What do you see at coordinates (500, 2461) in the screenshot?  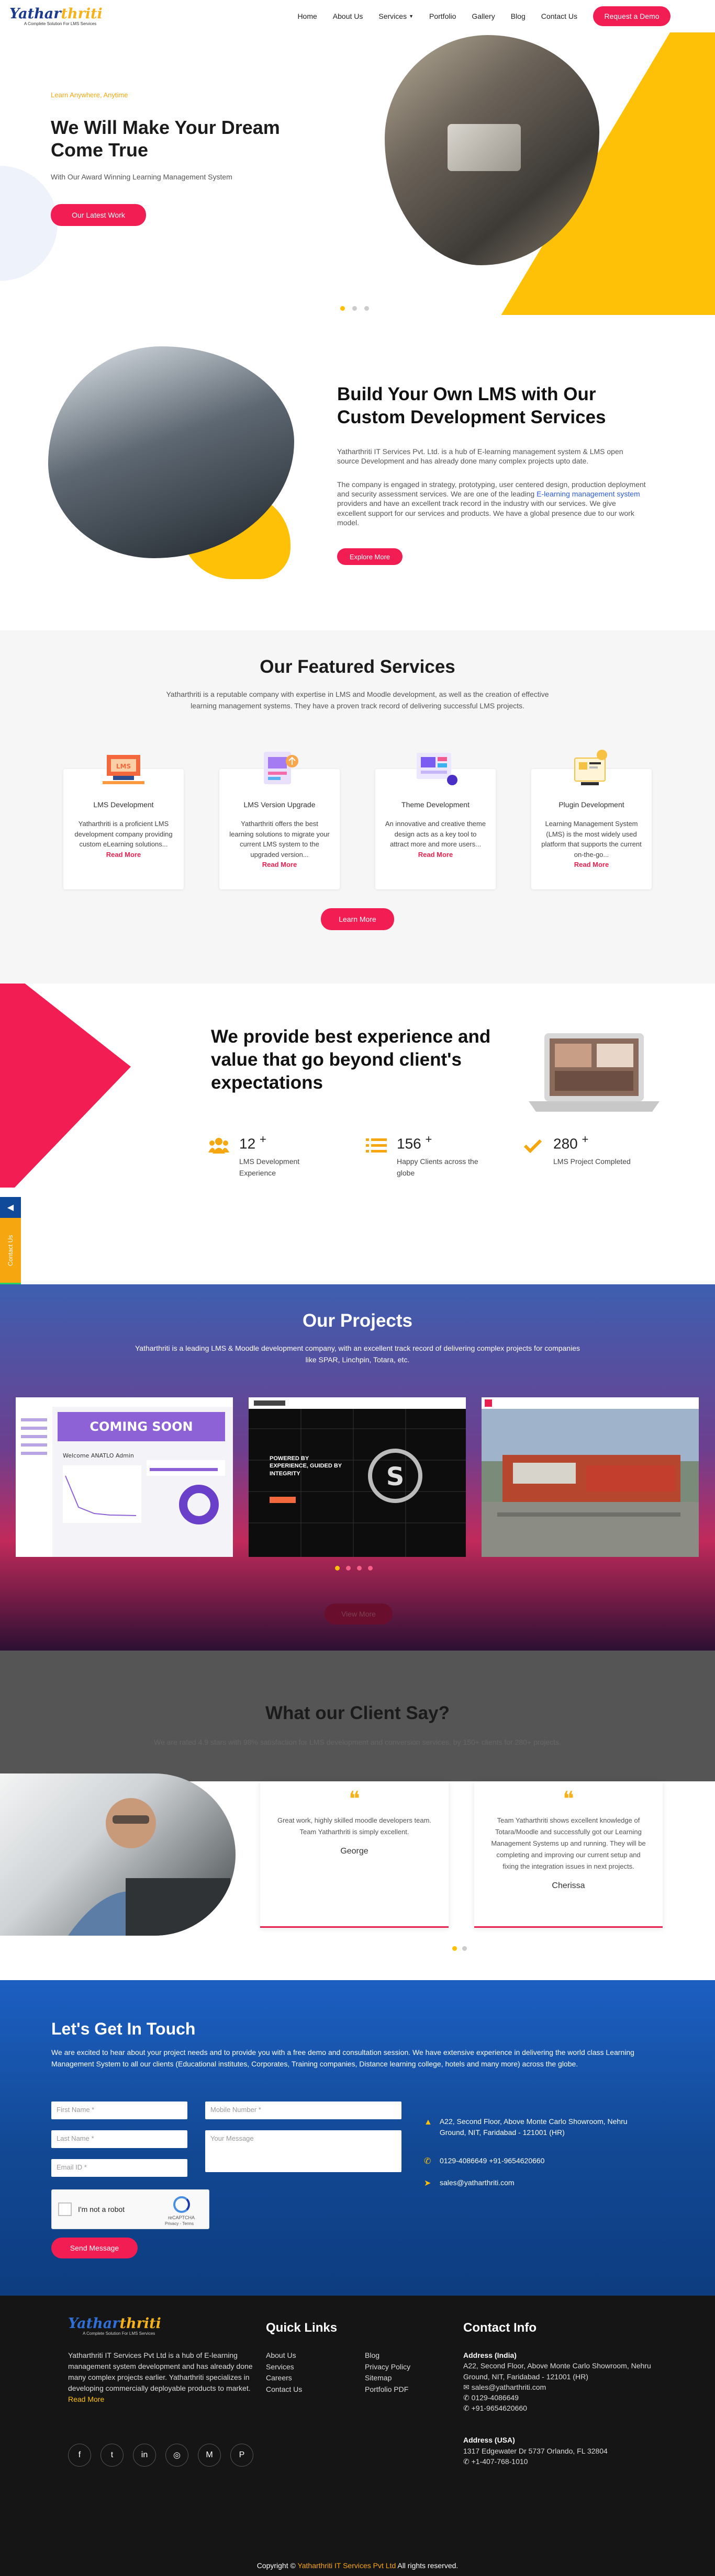 I see `usa-phone: +1-407-768-1010` at bounding box center [500, 2461].